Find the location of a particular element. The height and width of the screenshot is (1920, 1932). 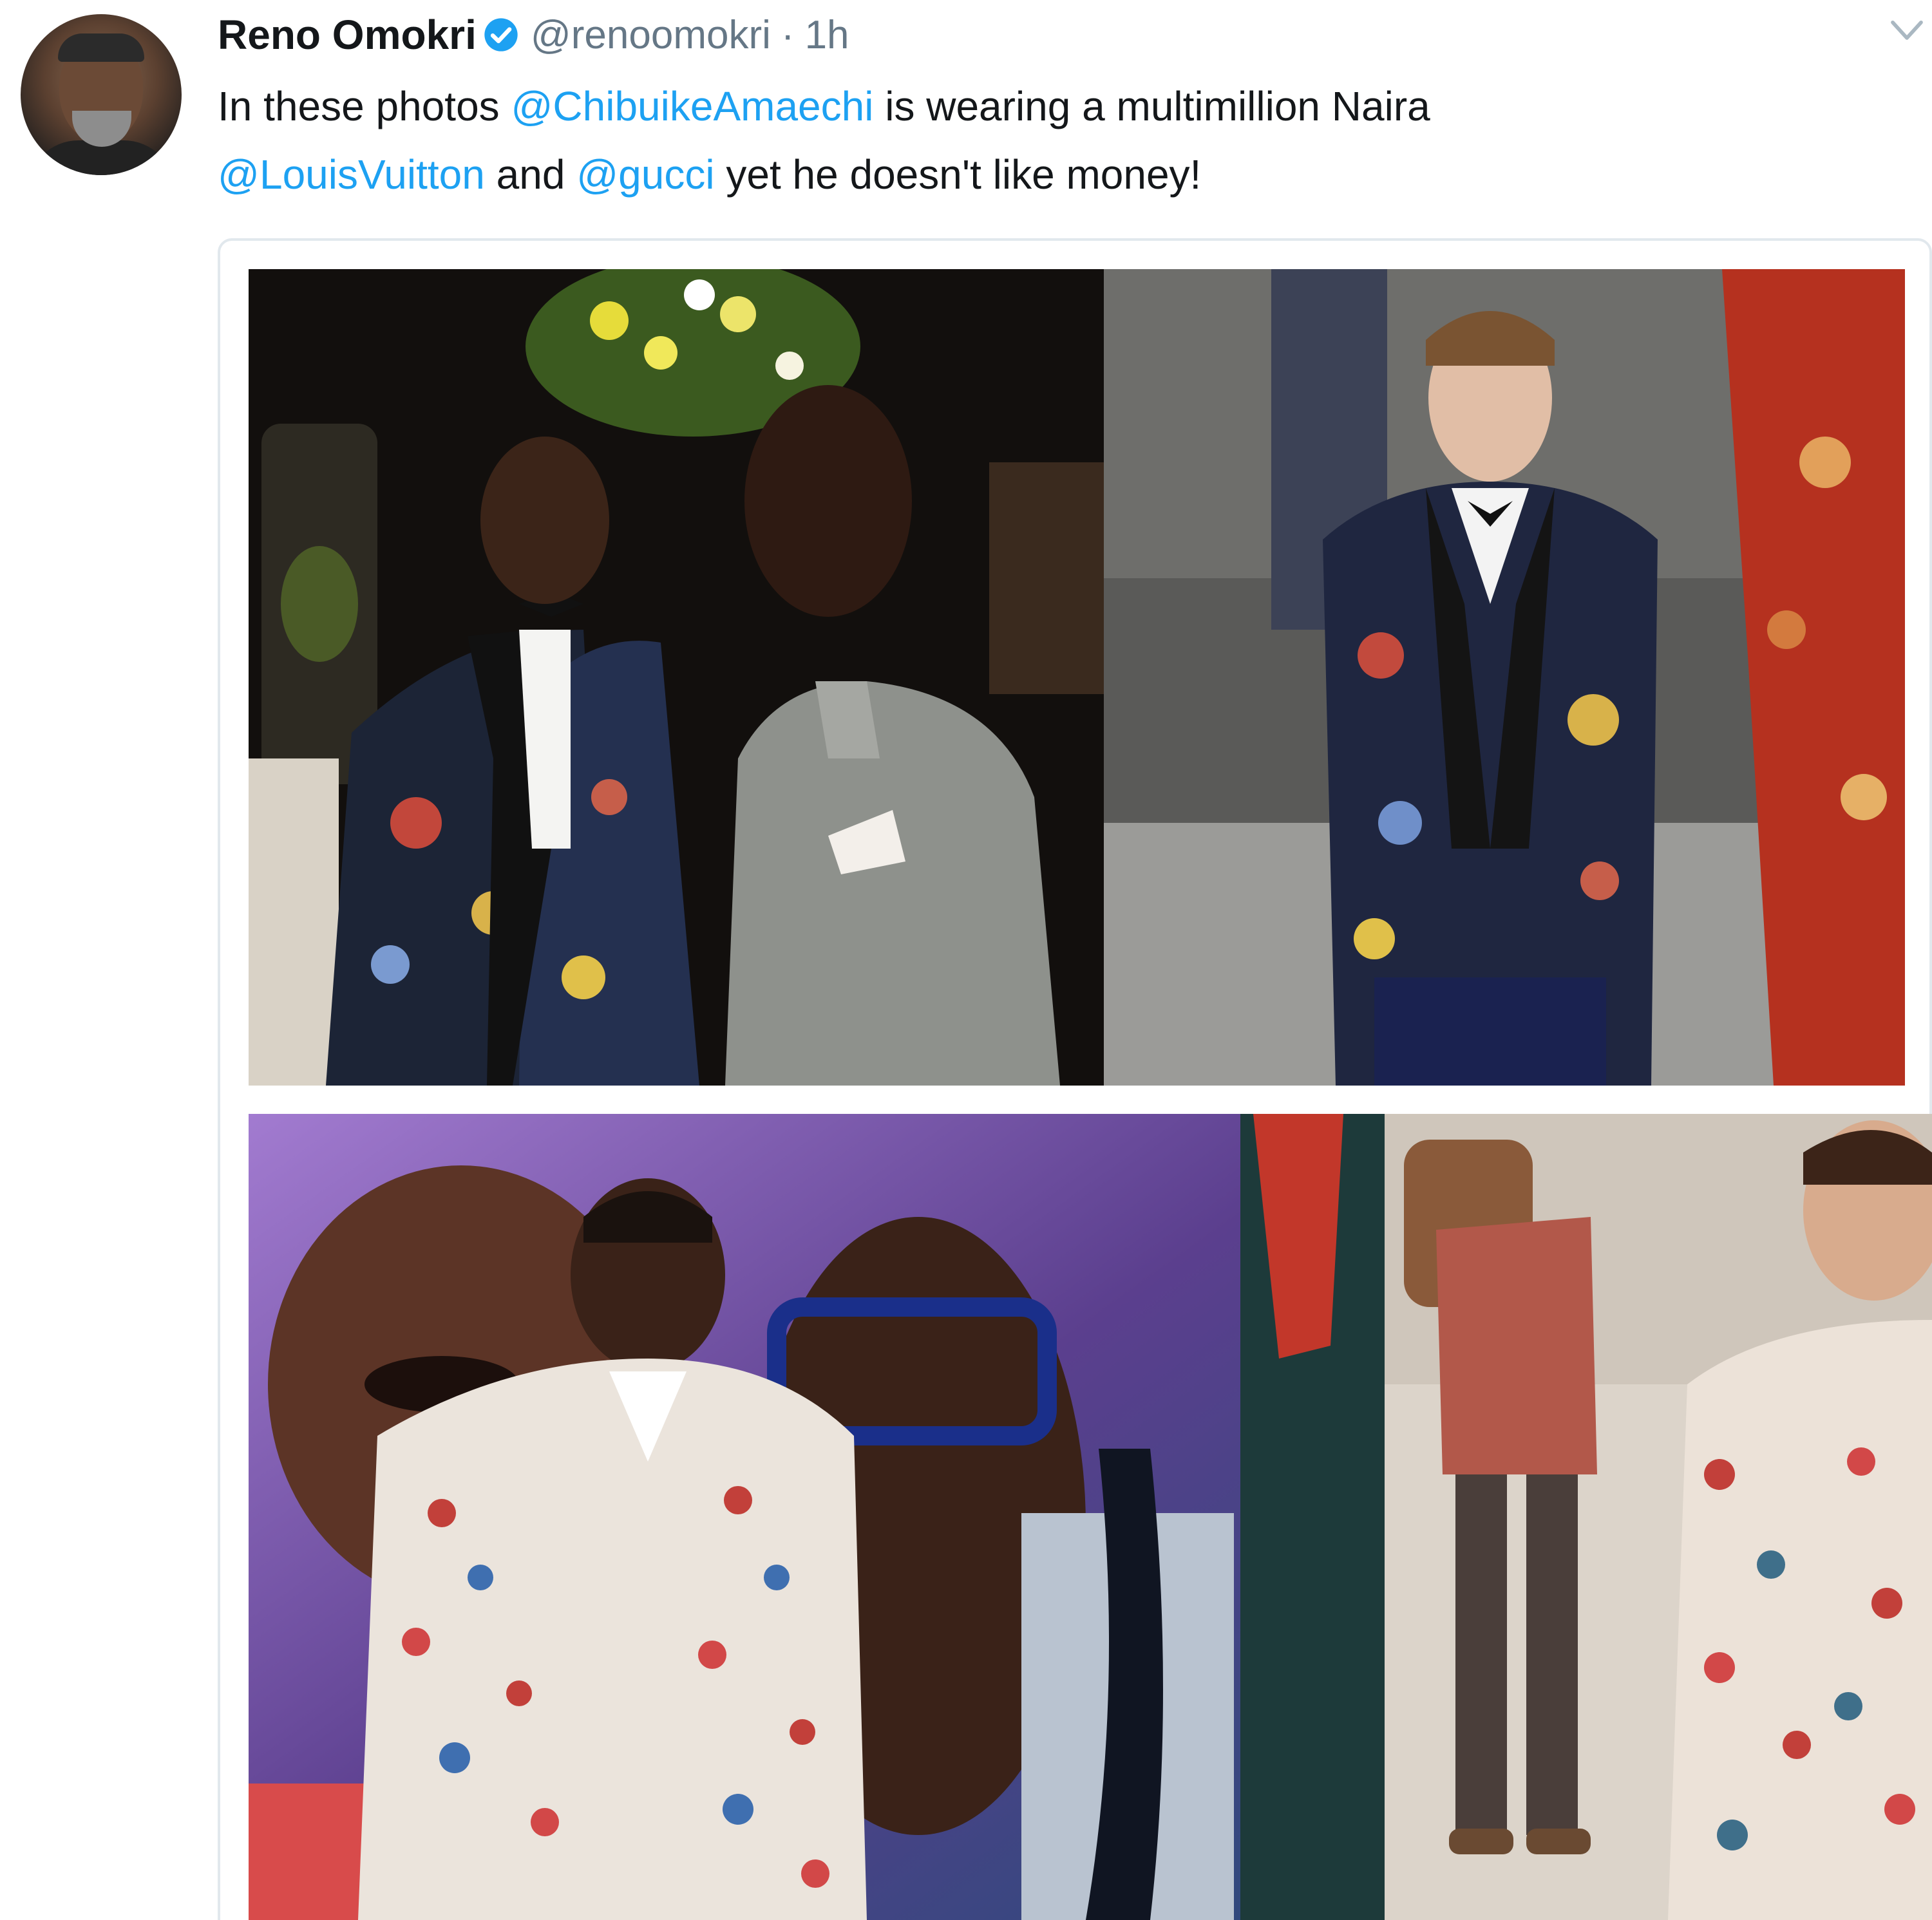

chevron-down-icon is located at coordinates (1907, 31).